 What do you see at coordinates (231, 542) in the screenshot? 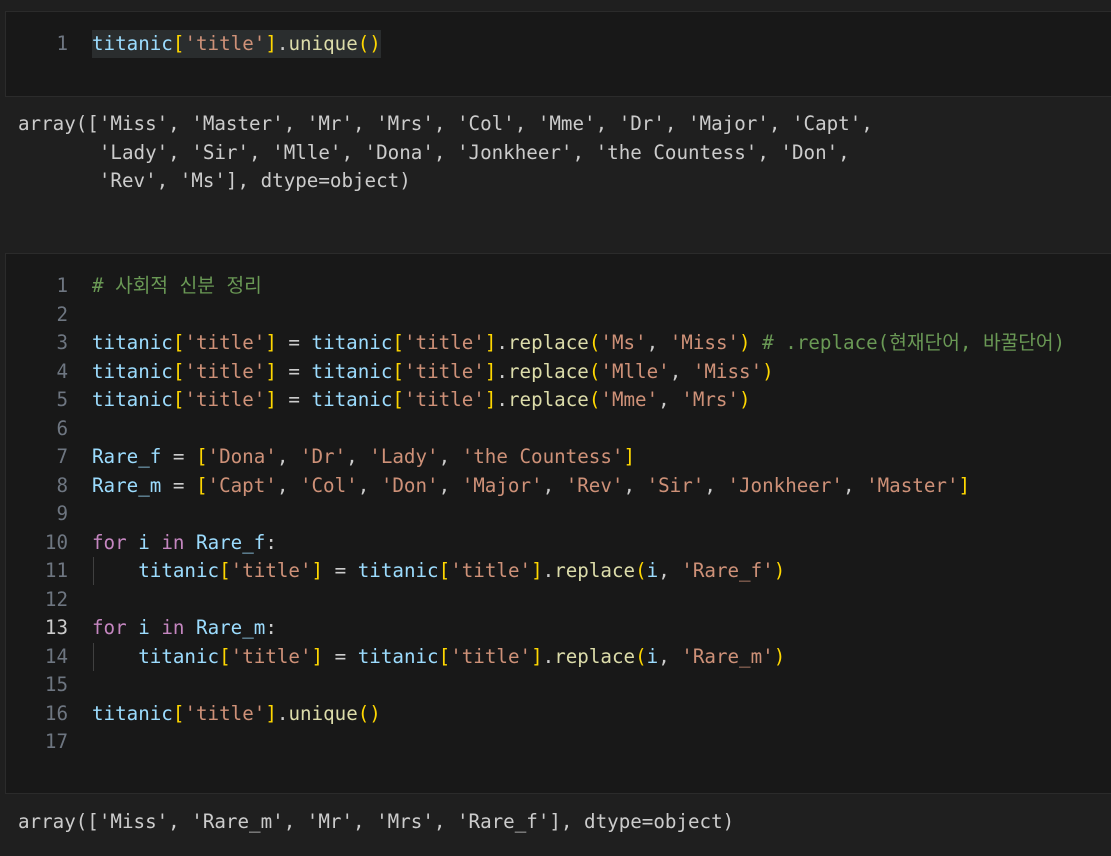
I see `code-token: Rare_f` at bounding box center [231, 542].